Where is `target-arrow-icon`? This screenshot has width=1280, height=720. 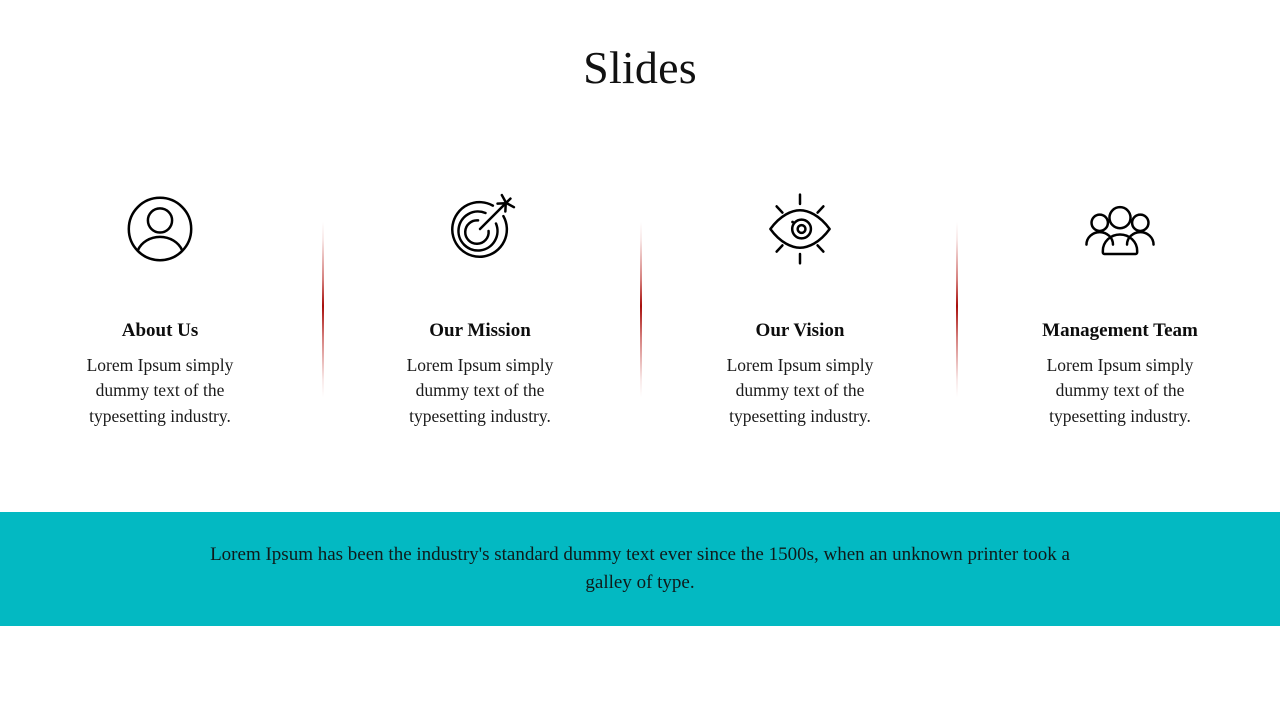 target-arrow-icon is located at coordinates (480, 229).